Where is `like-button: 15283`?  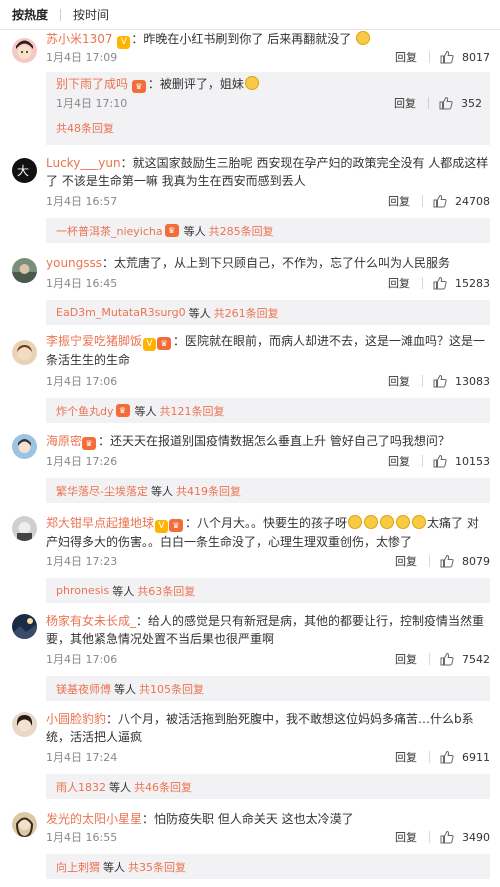
like-button: 15283 is located at coordinates (456, 283).